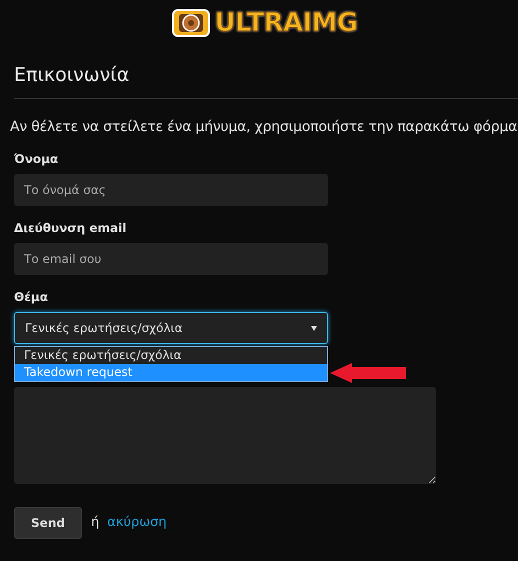 This screenshot has width=518, height=561. Describe the element at coordinates (31, 297) in the screenshot. I see `field-label: Θέμα` at that location.